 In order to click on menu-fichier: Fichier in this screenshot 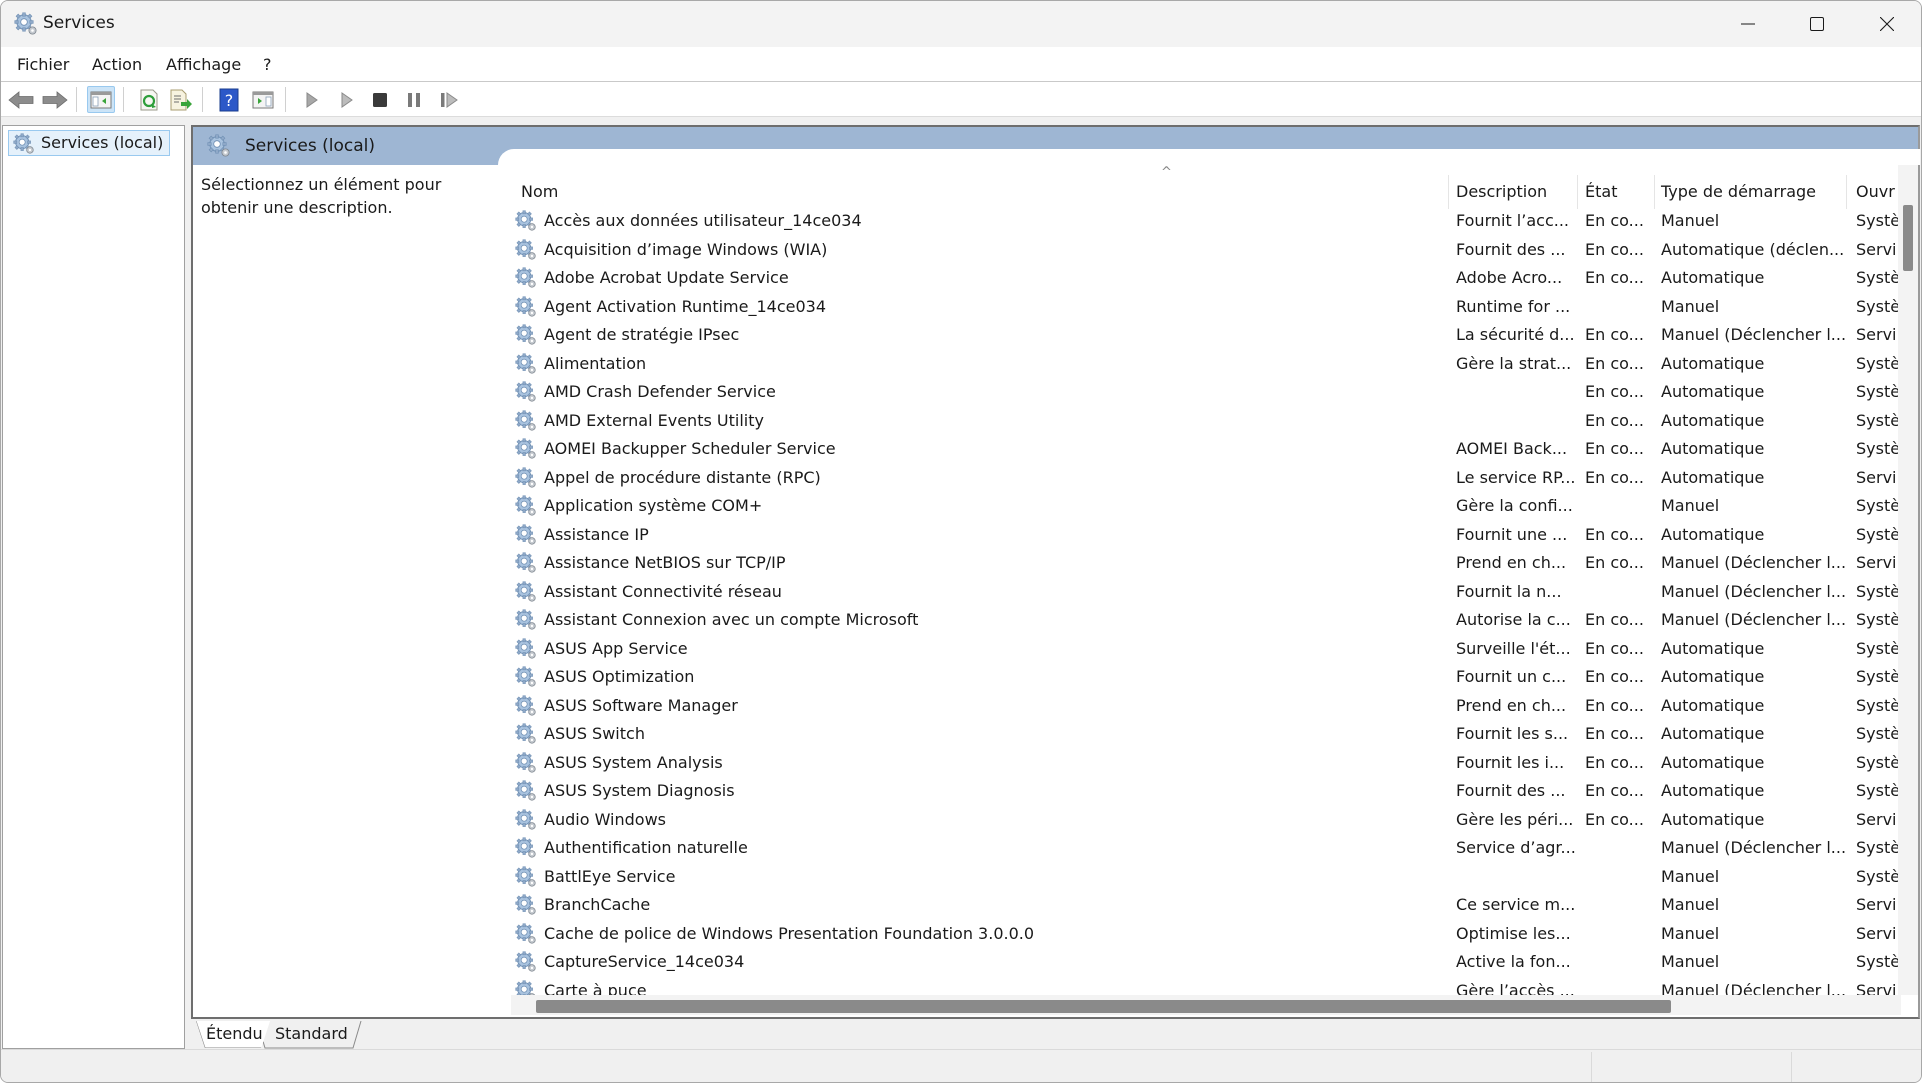, I will do `click(43, 64)`.